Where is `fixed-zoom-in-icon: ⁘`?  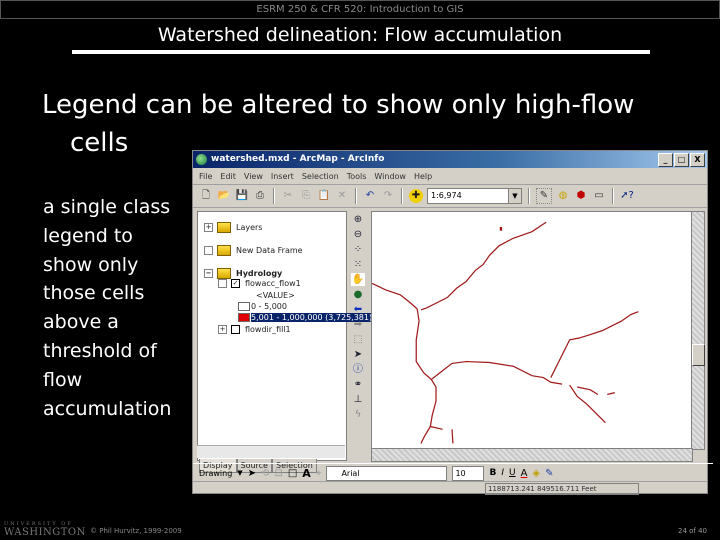
fixed-zoom-in-icon: ⁘ is located at coordinates (358, 249).